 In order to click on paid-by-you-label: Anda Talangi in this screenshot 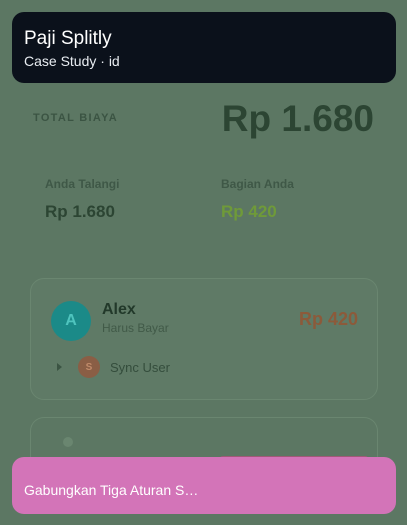, I will do `click(82, 184)`.